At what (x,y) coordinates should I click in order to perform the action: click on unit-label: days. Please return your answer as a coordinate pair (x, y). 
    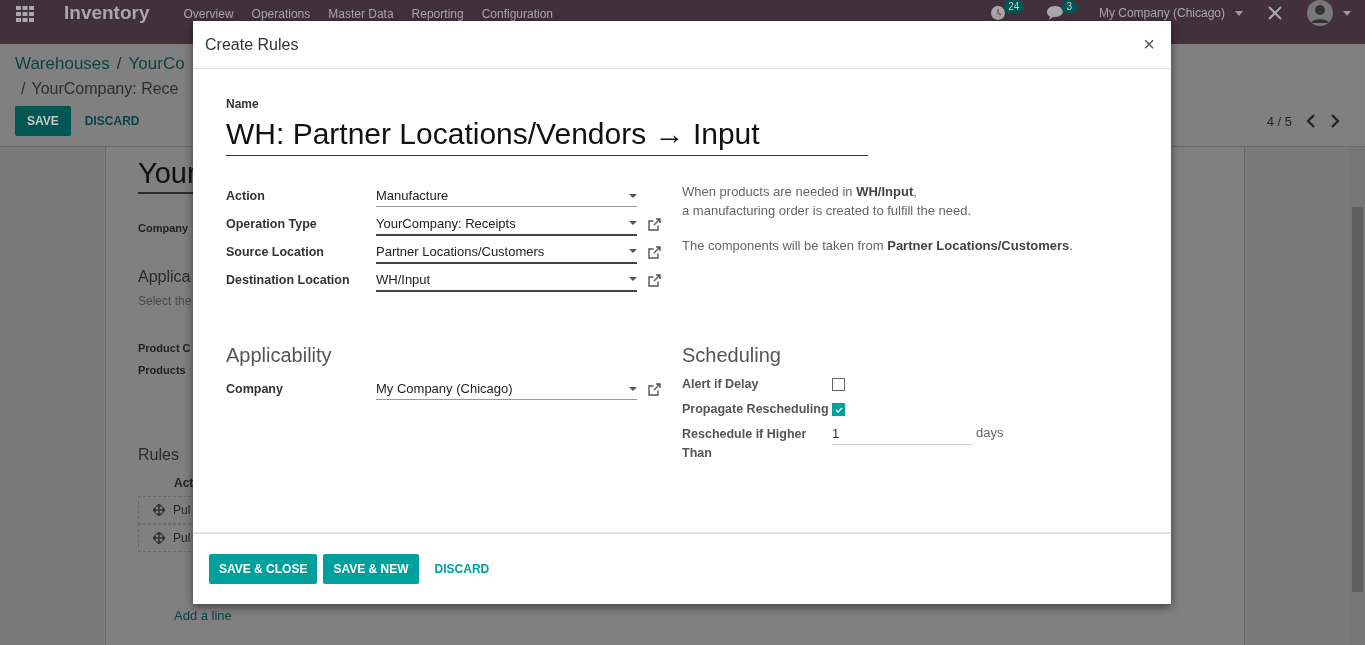
    Looking at the image, I should click on (990, 432).